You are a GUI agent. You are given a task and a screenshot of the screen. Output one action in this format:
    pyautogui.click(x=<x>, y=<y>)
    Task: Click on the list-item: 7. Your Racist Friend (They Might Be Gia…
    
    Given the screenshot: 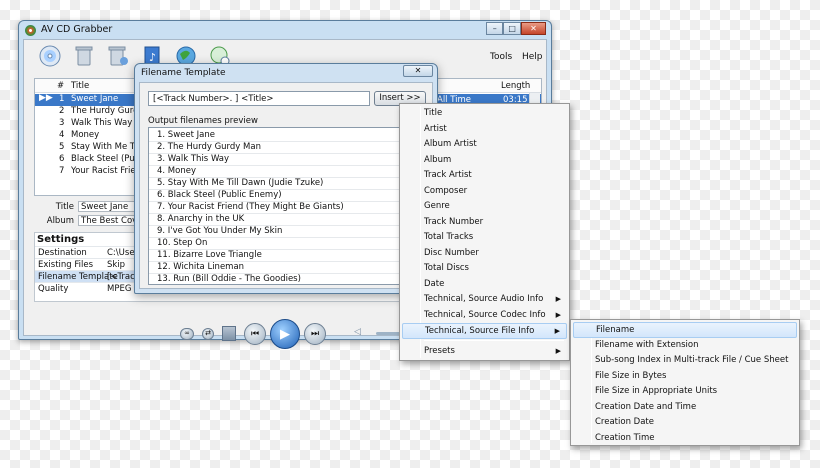 What is the action you would take?
    pyautogui.click(x=289, y=208)
    